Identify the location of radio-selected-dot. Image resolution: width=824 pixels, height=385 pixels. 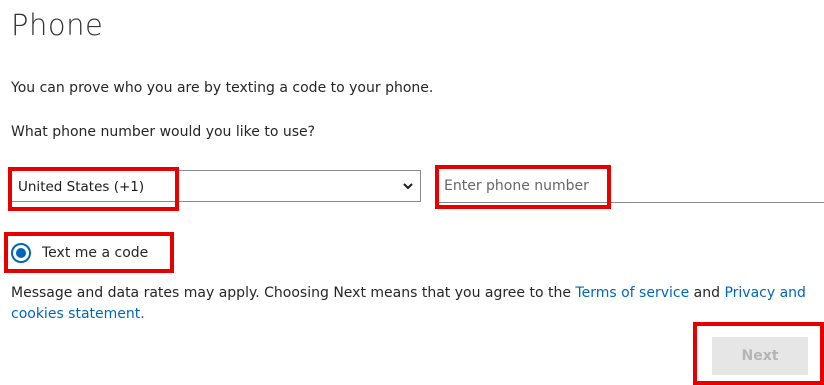
(21, 253).